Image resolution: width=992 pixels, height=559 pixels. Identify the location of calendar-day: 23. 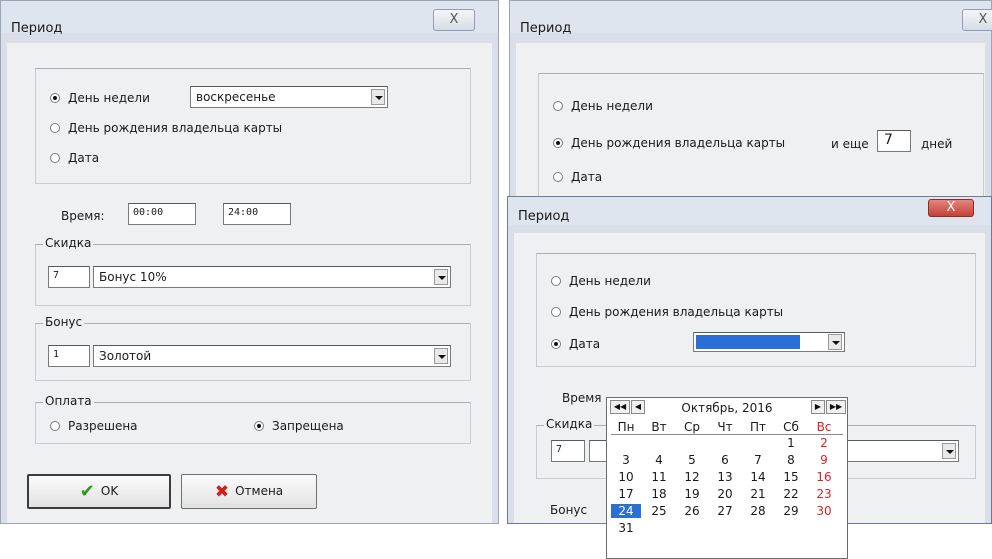
(824, 494).